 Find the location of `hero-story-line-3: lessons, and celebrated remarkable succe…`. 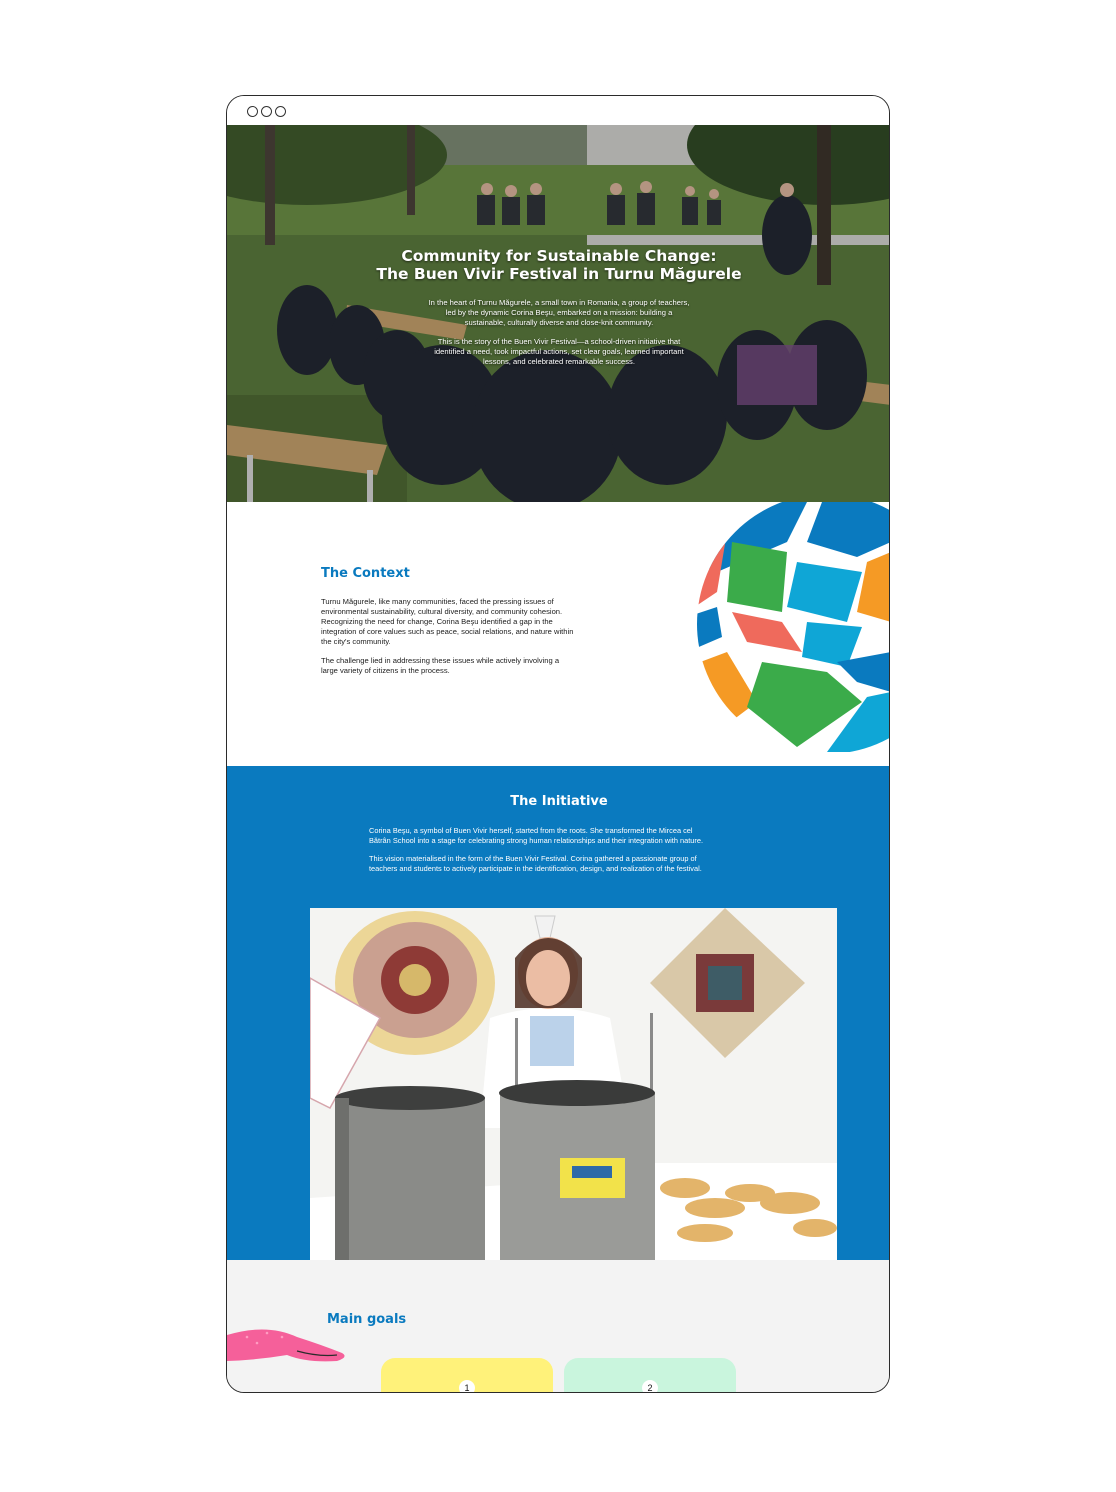

hero-story-line-3: lessons, and celebrated remarkable succe… is located at coordinates (559, 361).